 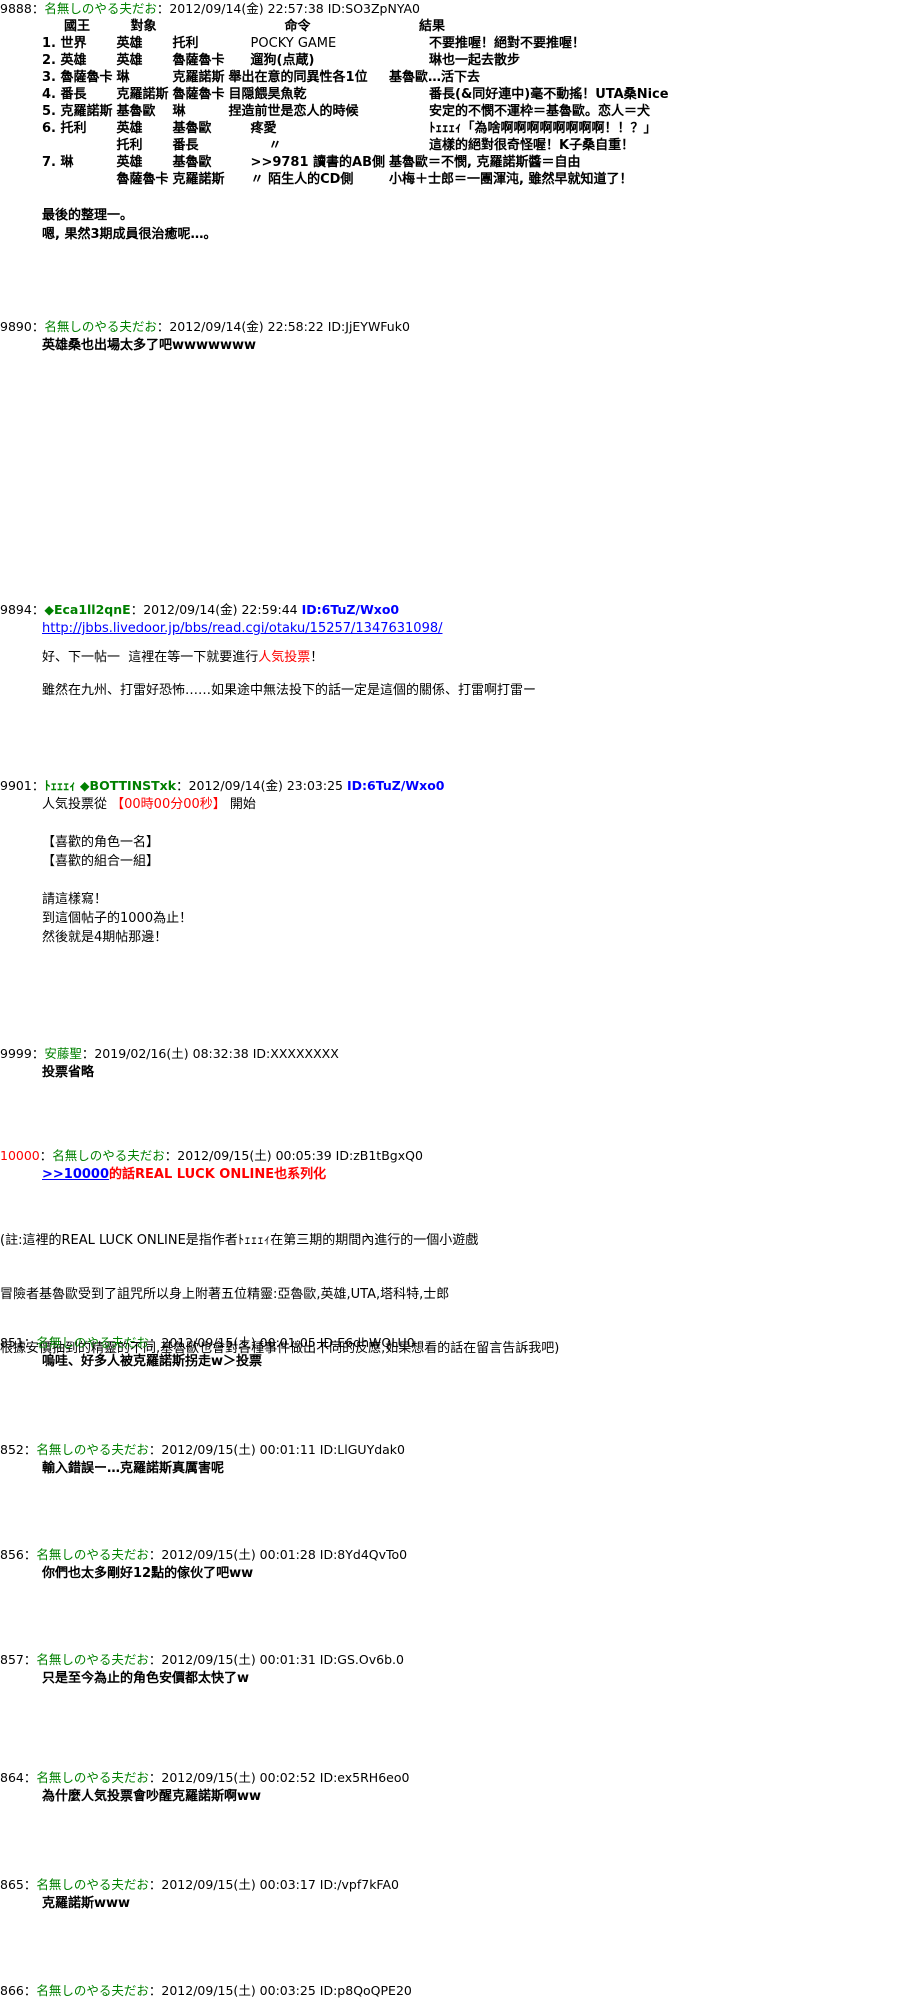 I want to click on text-fragment: 開始, so click(x=240, y=804).